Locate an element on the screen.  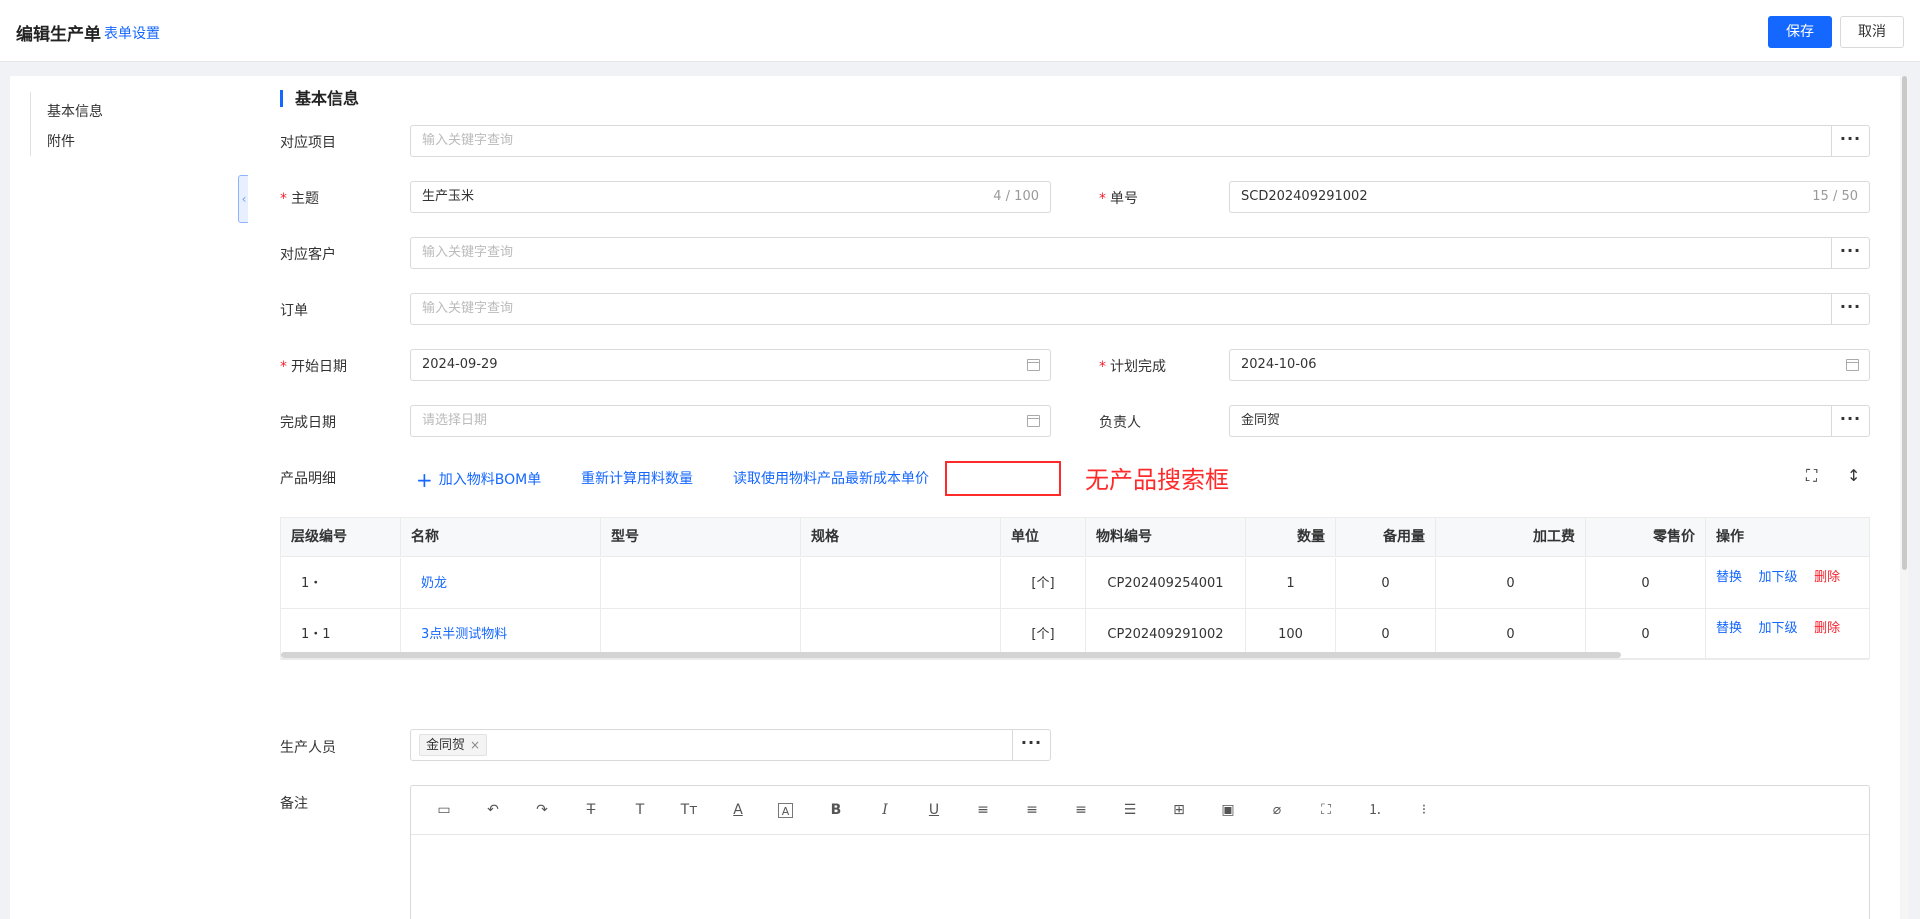
cancel-button: 取消 is located at coordinates (1872, 32).